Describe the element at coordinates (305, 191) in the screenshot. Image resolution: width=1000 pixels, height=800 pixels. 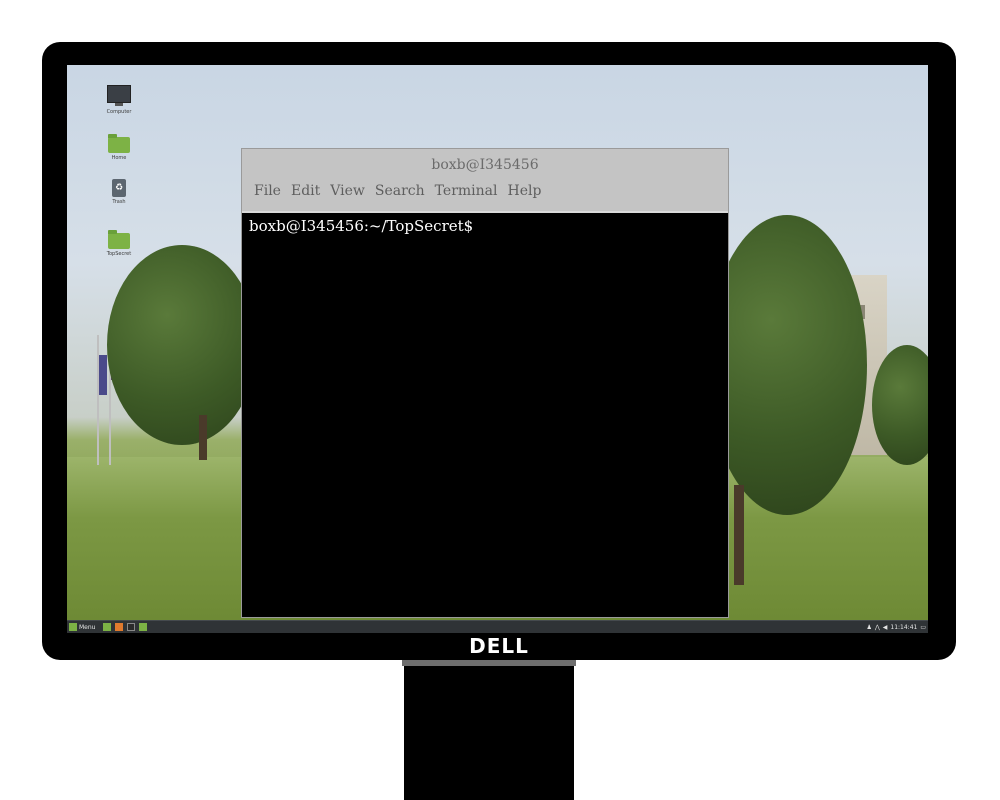
I see `menu-edit: Edit` at that location.